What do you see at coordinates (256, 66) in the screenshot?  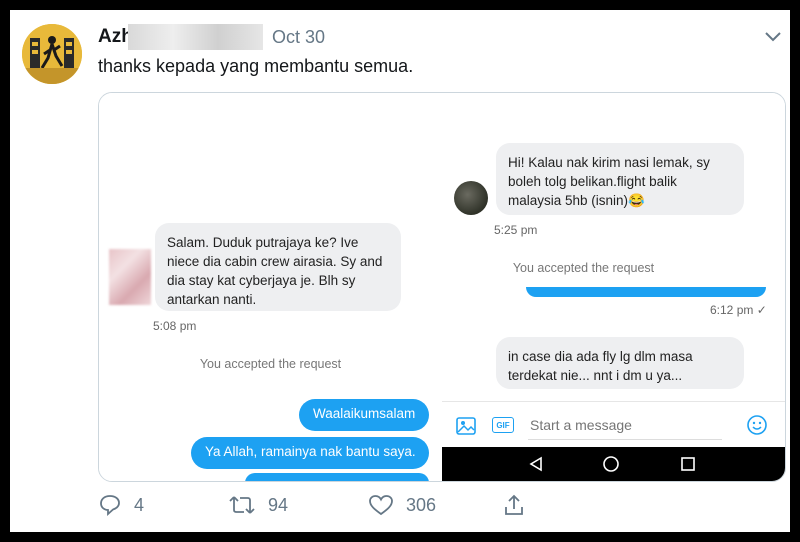 I see `tweet-text: thanks kepada yang membantu semua.` at bounding box center [256, 66].